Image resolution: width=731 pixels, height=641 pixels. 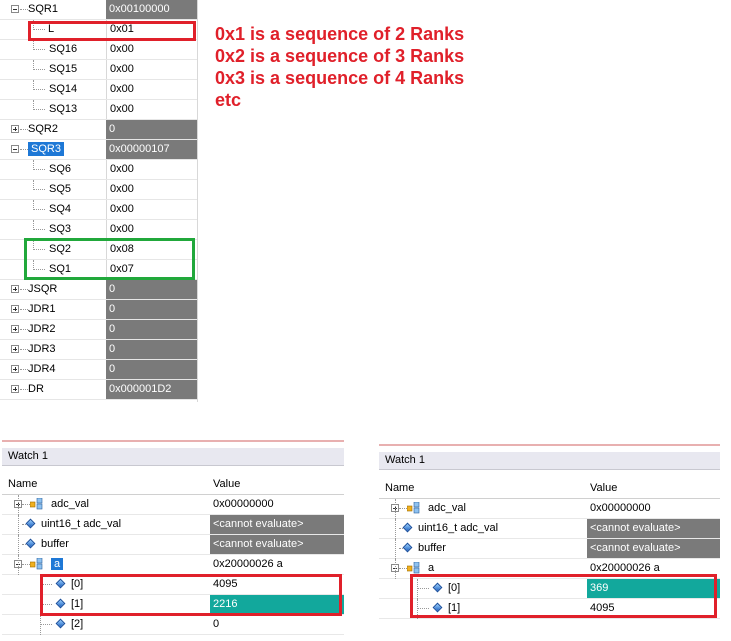 I want to click on register-row: SQR2 0, so click(x=98, y=130).